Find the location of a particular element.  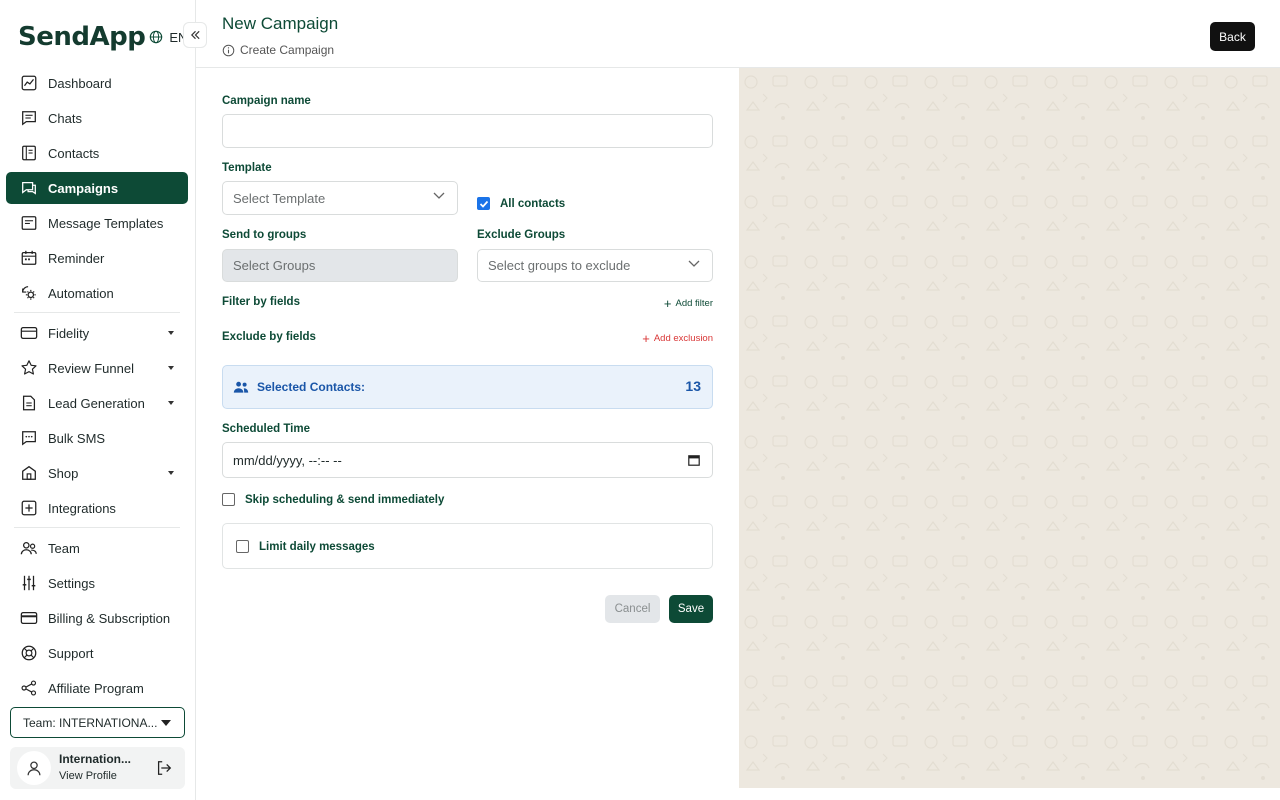

profile-text: Internation... View Profile is located at coordinates (95, 768).